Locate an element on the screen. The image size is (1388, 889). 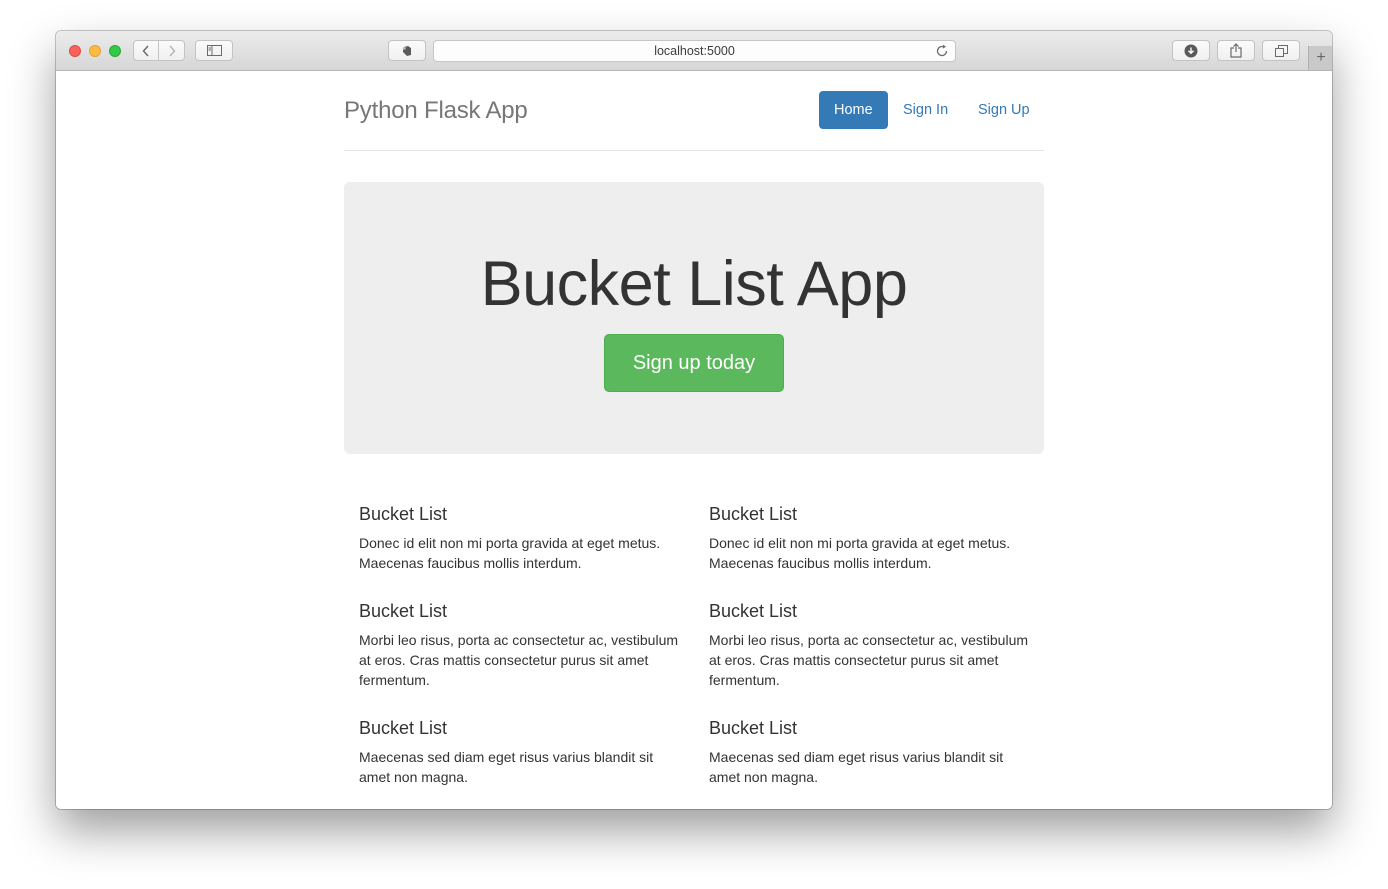
jumbotron-title: Bucket List App is located at coordinates (694, 284).